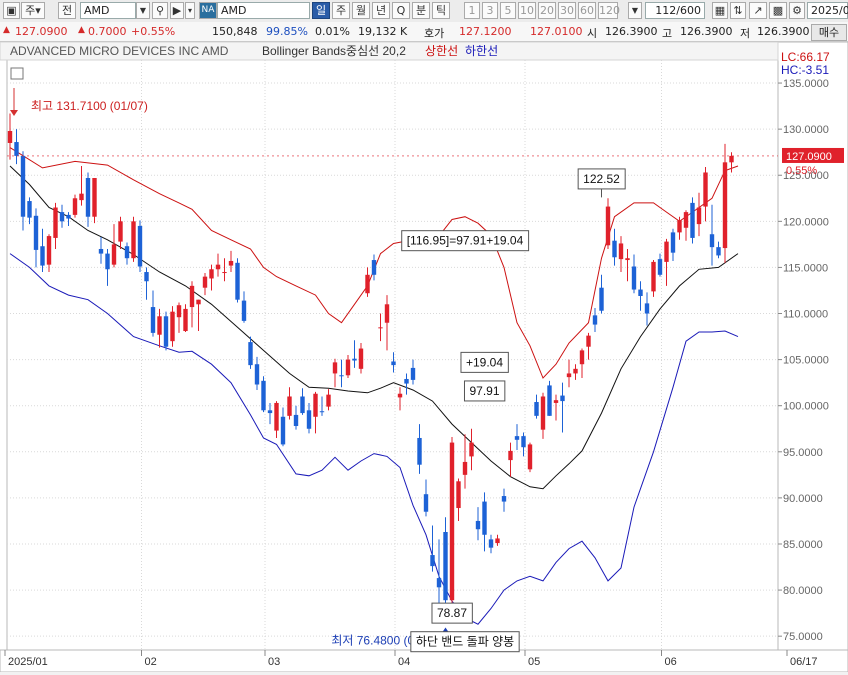 The height and width of the screenshot is (675, 848). Describe the element at coordinates (508, 10) in the screenshot. I see `interval-button-5: 5` at that location.